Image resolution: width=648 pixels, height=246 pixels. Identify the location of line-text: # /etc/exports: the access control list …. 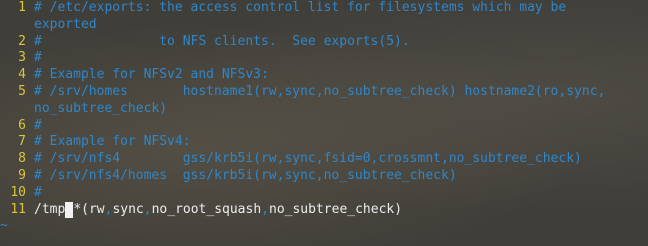
(341, 8).